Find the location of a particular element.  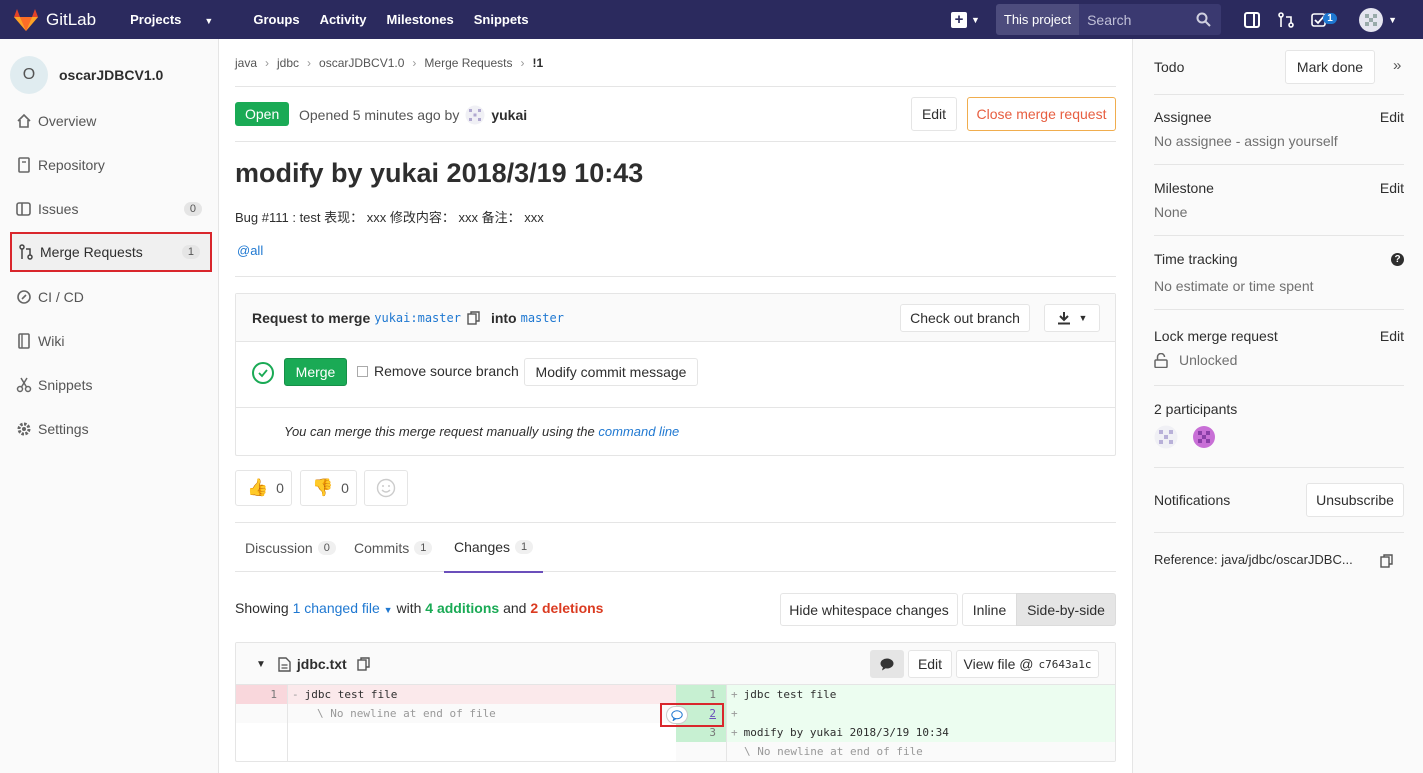

edit-file-button: Edit is located at coordinates (930, 664).